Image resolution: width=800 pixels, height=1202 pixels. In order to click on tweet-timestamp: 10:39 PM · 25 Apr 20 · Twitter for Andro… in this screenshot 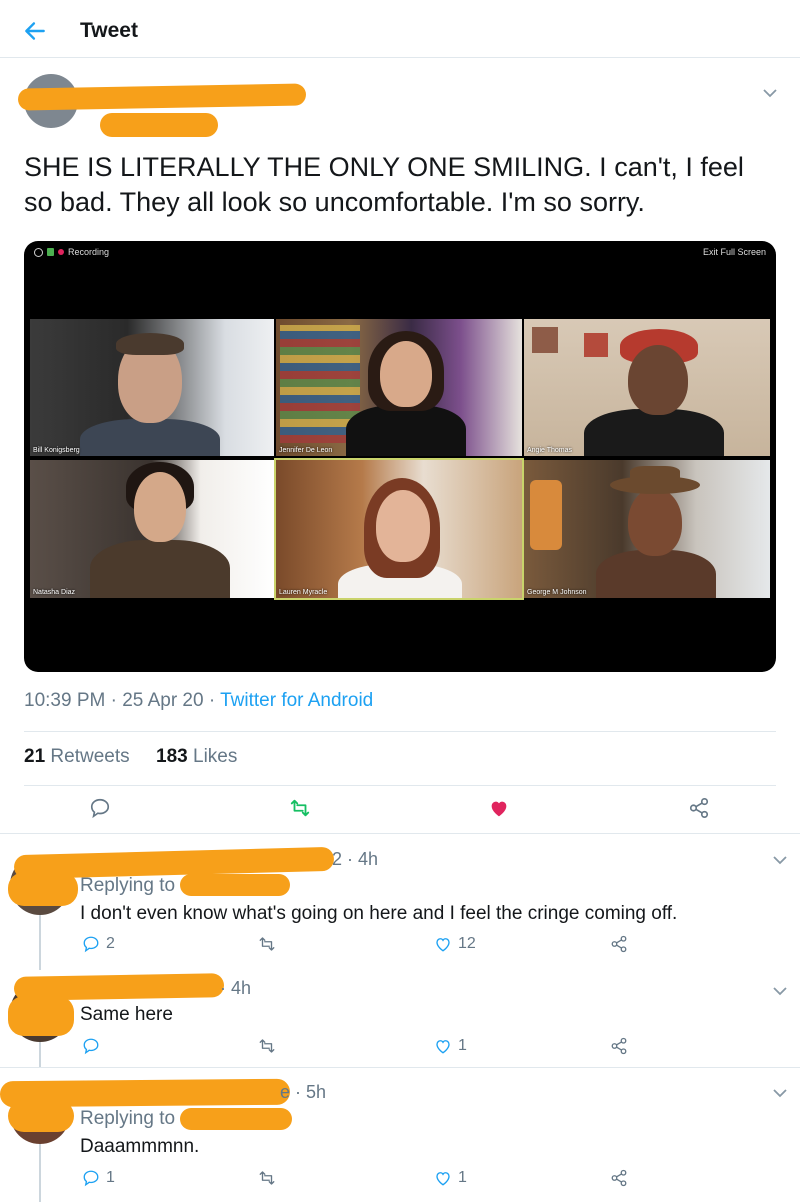, I will do `click(199, 700)`.